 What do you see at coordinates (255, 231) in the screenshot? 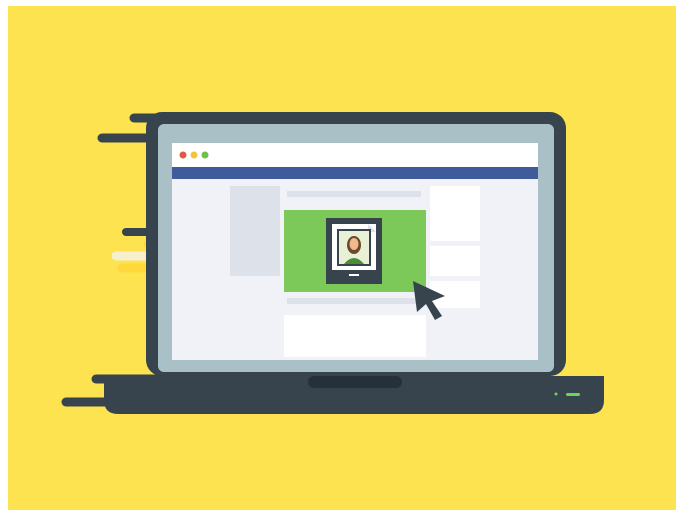
I see `left-sidebar-placeholder` at bounding box center [255, 231].